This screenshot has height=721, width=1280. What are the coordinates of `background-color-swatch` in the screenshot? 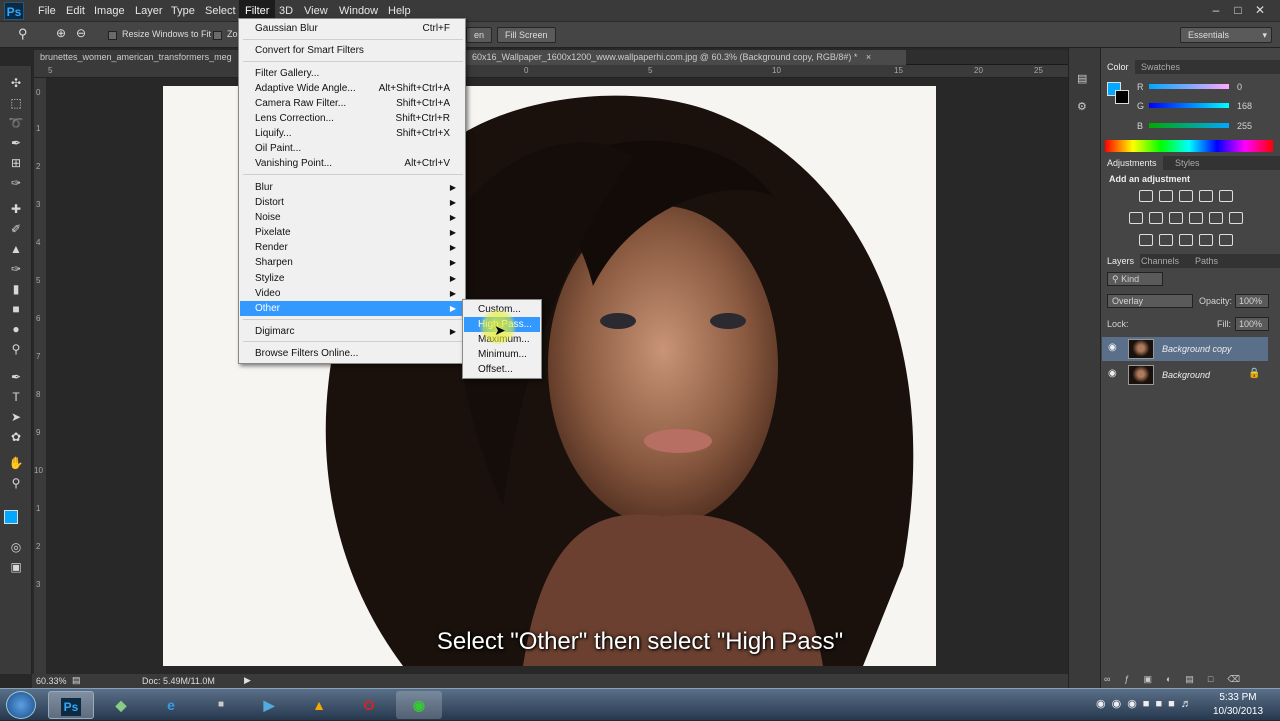 It's located at (1122, 97).